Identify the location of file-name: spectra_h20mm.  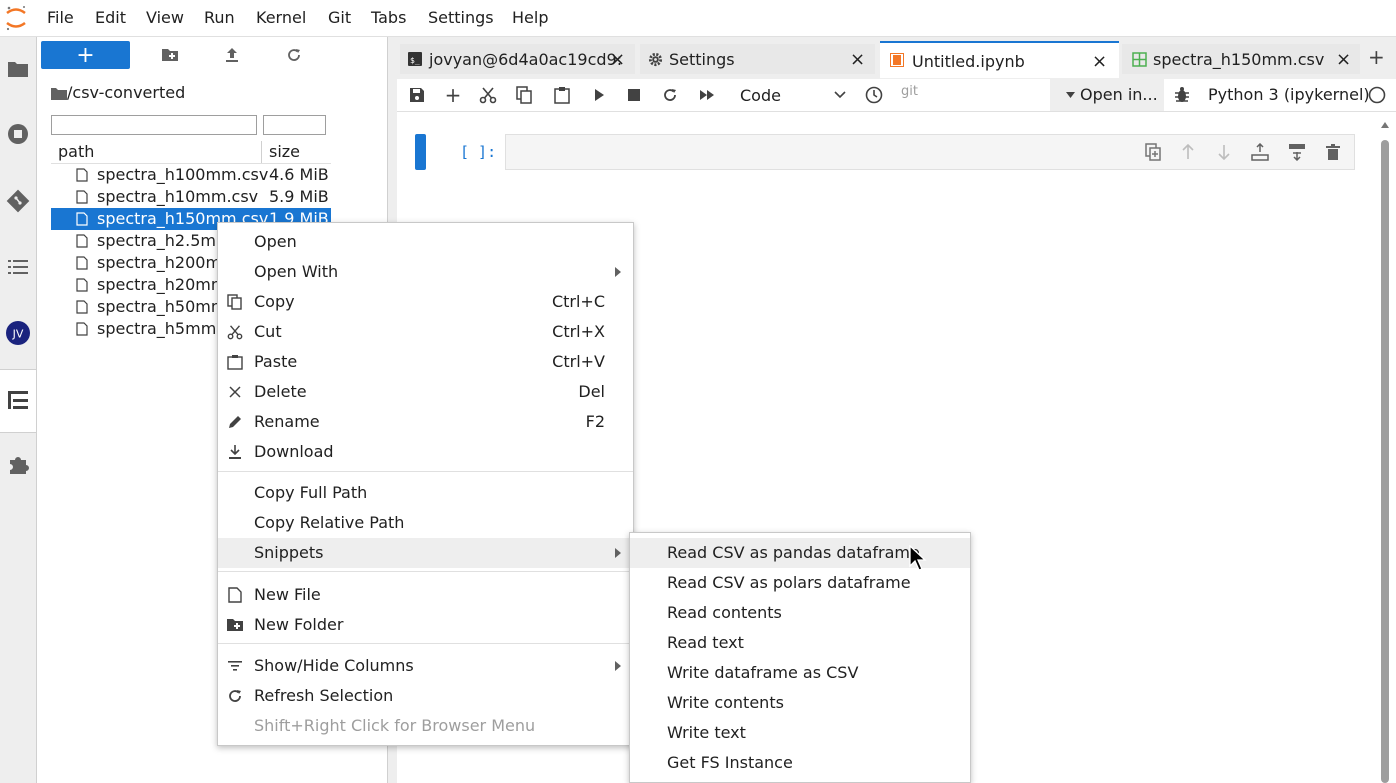
(162, 284).